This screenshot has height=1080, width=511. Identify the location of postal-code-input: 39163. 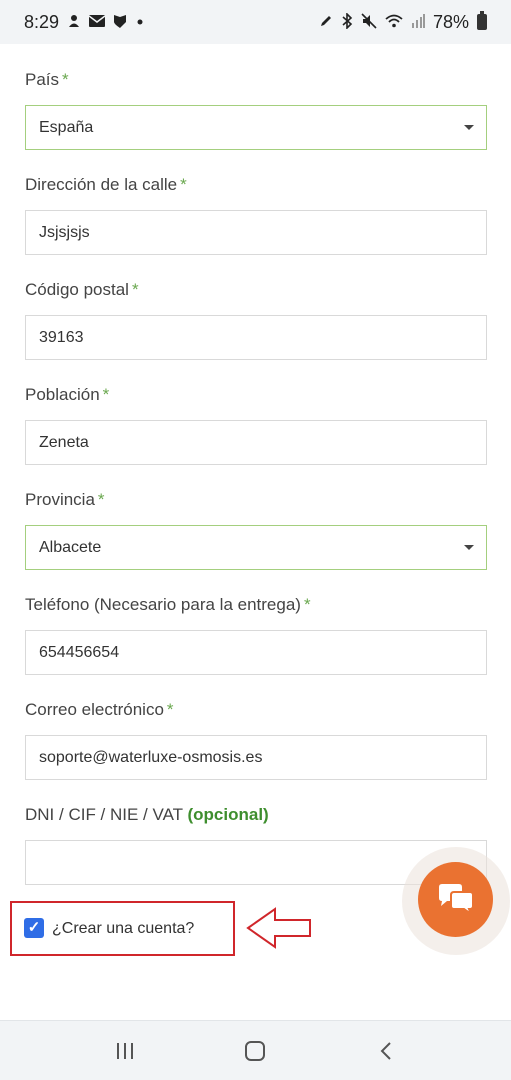
(256, 337).